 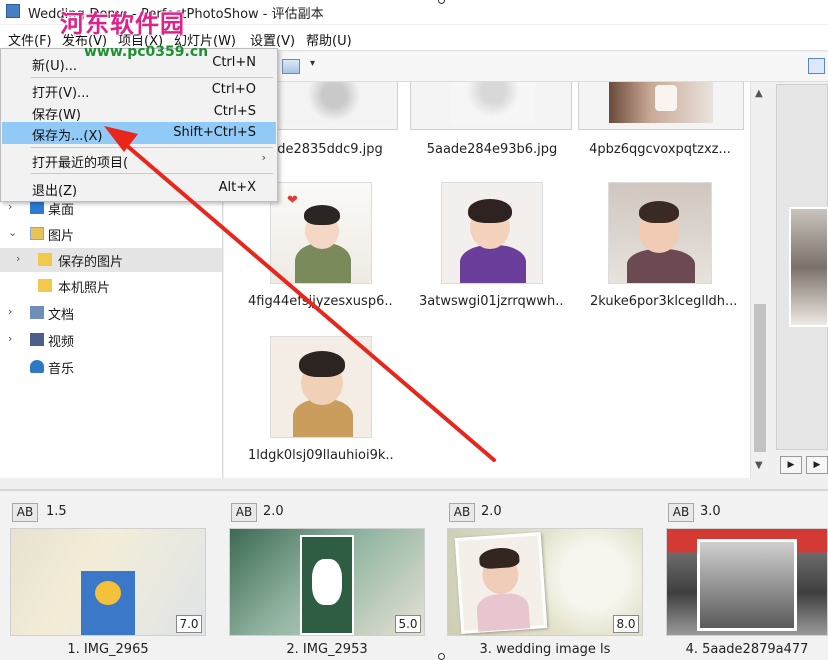 I want to click on tree-label: 音乐, so click(x=61, y=369).